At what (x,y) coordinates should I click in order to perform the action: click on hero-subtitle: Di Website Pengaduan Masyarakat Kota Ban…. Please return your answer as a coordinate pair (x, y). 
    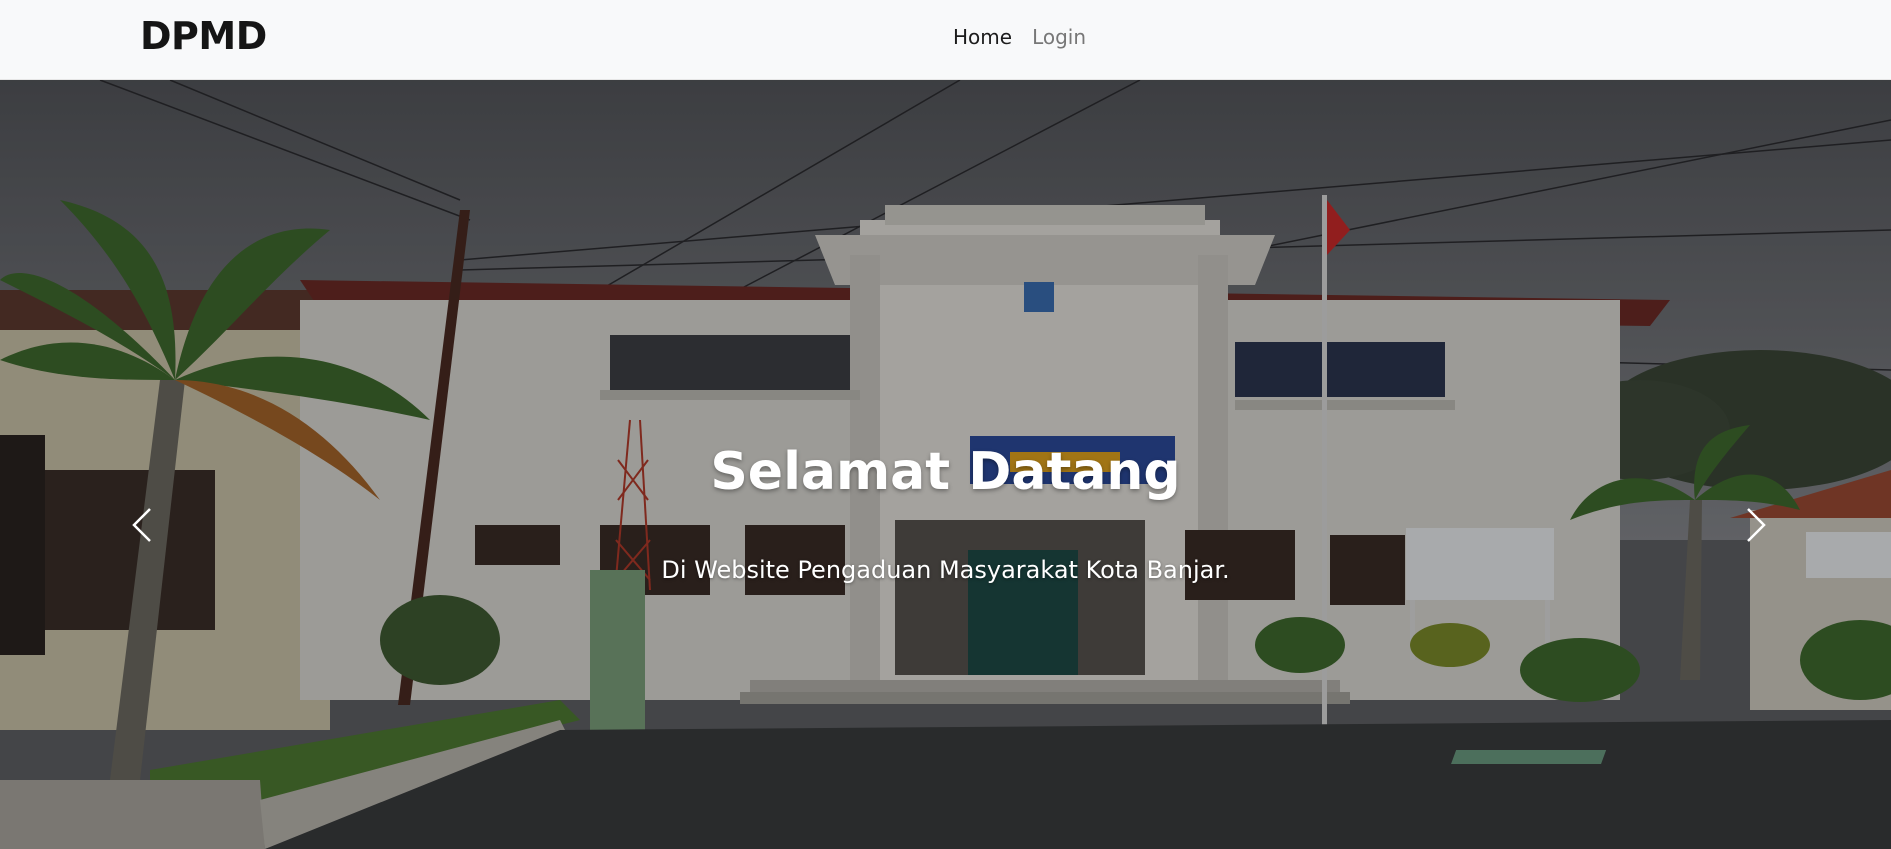
    Looking at the image, I should click on (945, 570).